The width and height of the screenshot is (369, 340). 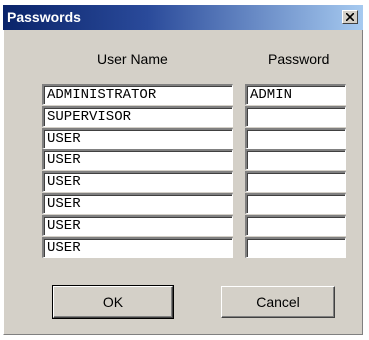 What do you see at coordinates (113, 302) in the screenshot?
I see `ok-button: OK` at bounding box center [113, 302].